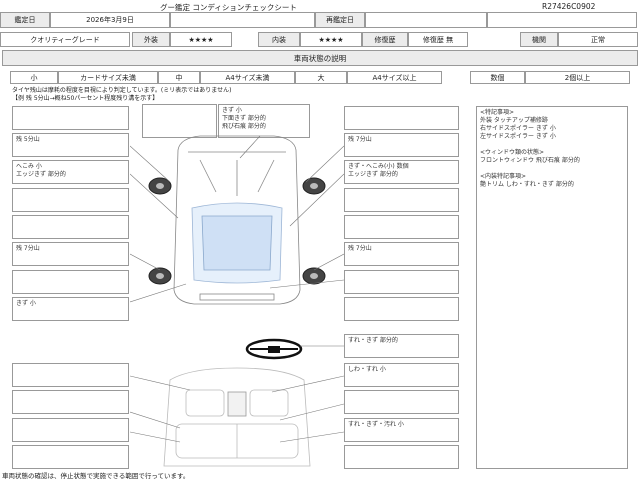 The width and height of the screenshot is (640, 480). Describe the element at coordinates (562, 20) in the screenshot. I see `reinspection-spacer` at that location.